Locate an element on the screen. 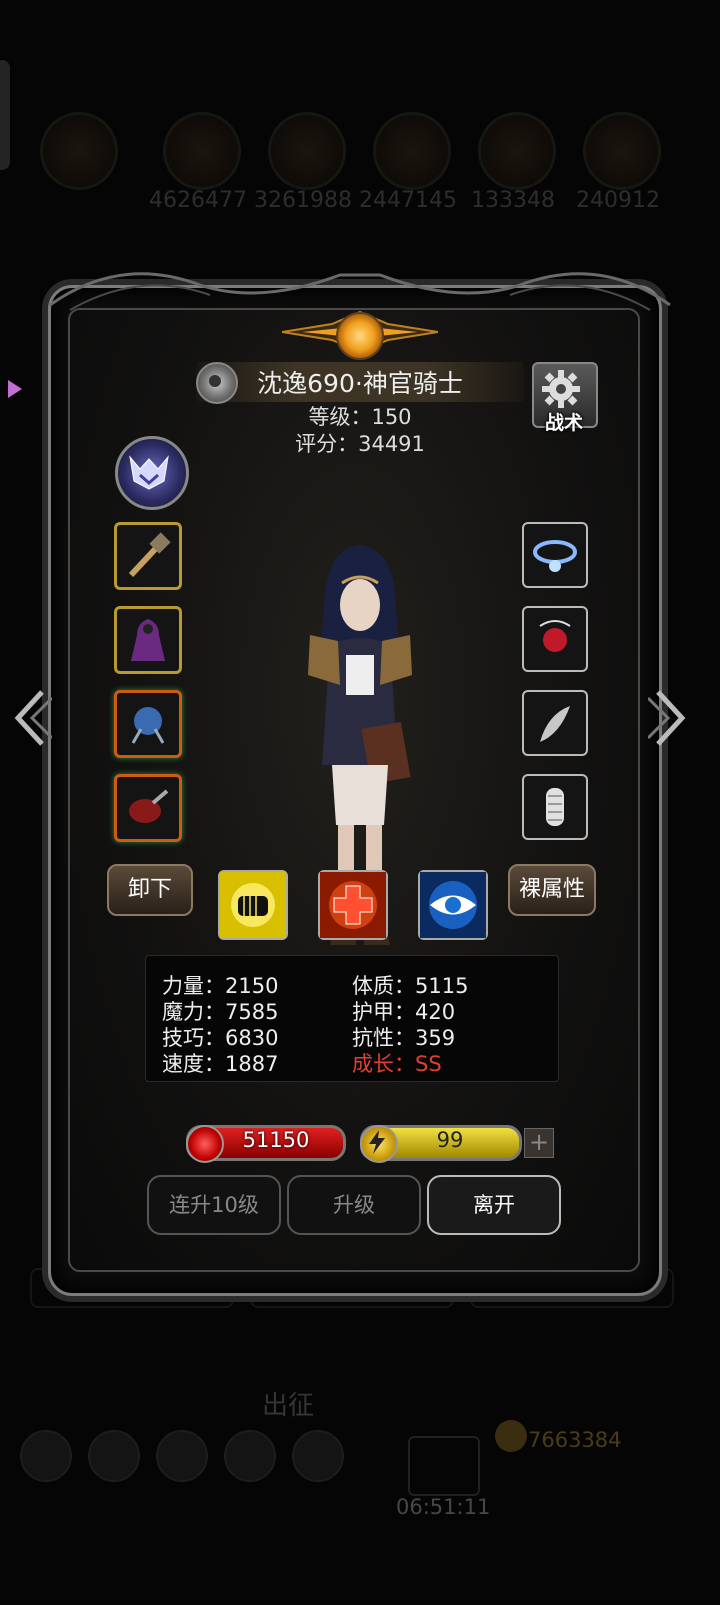  heal-cross-icon is located at coordinates (353, 905).